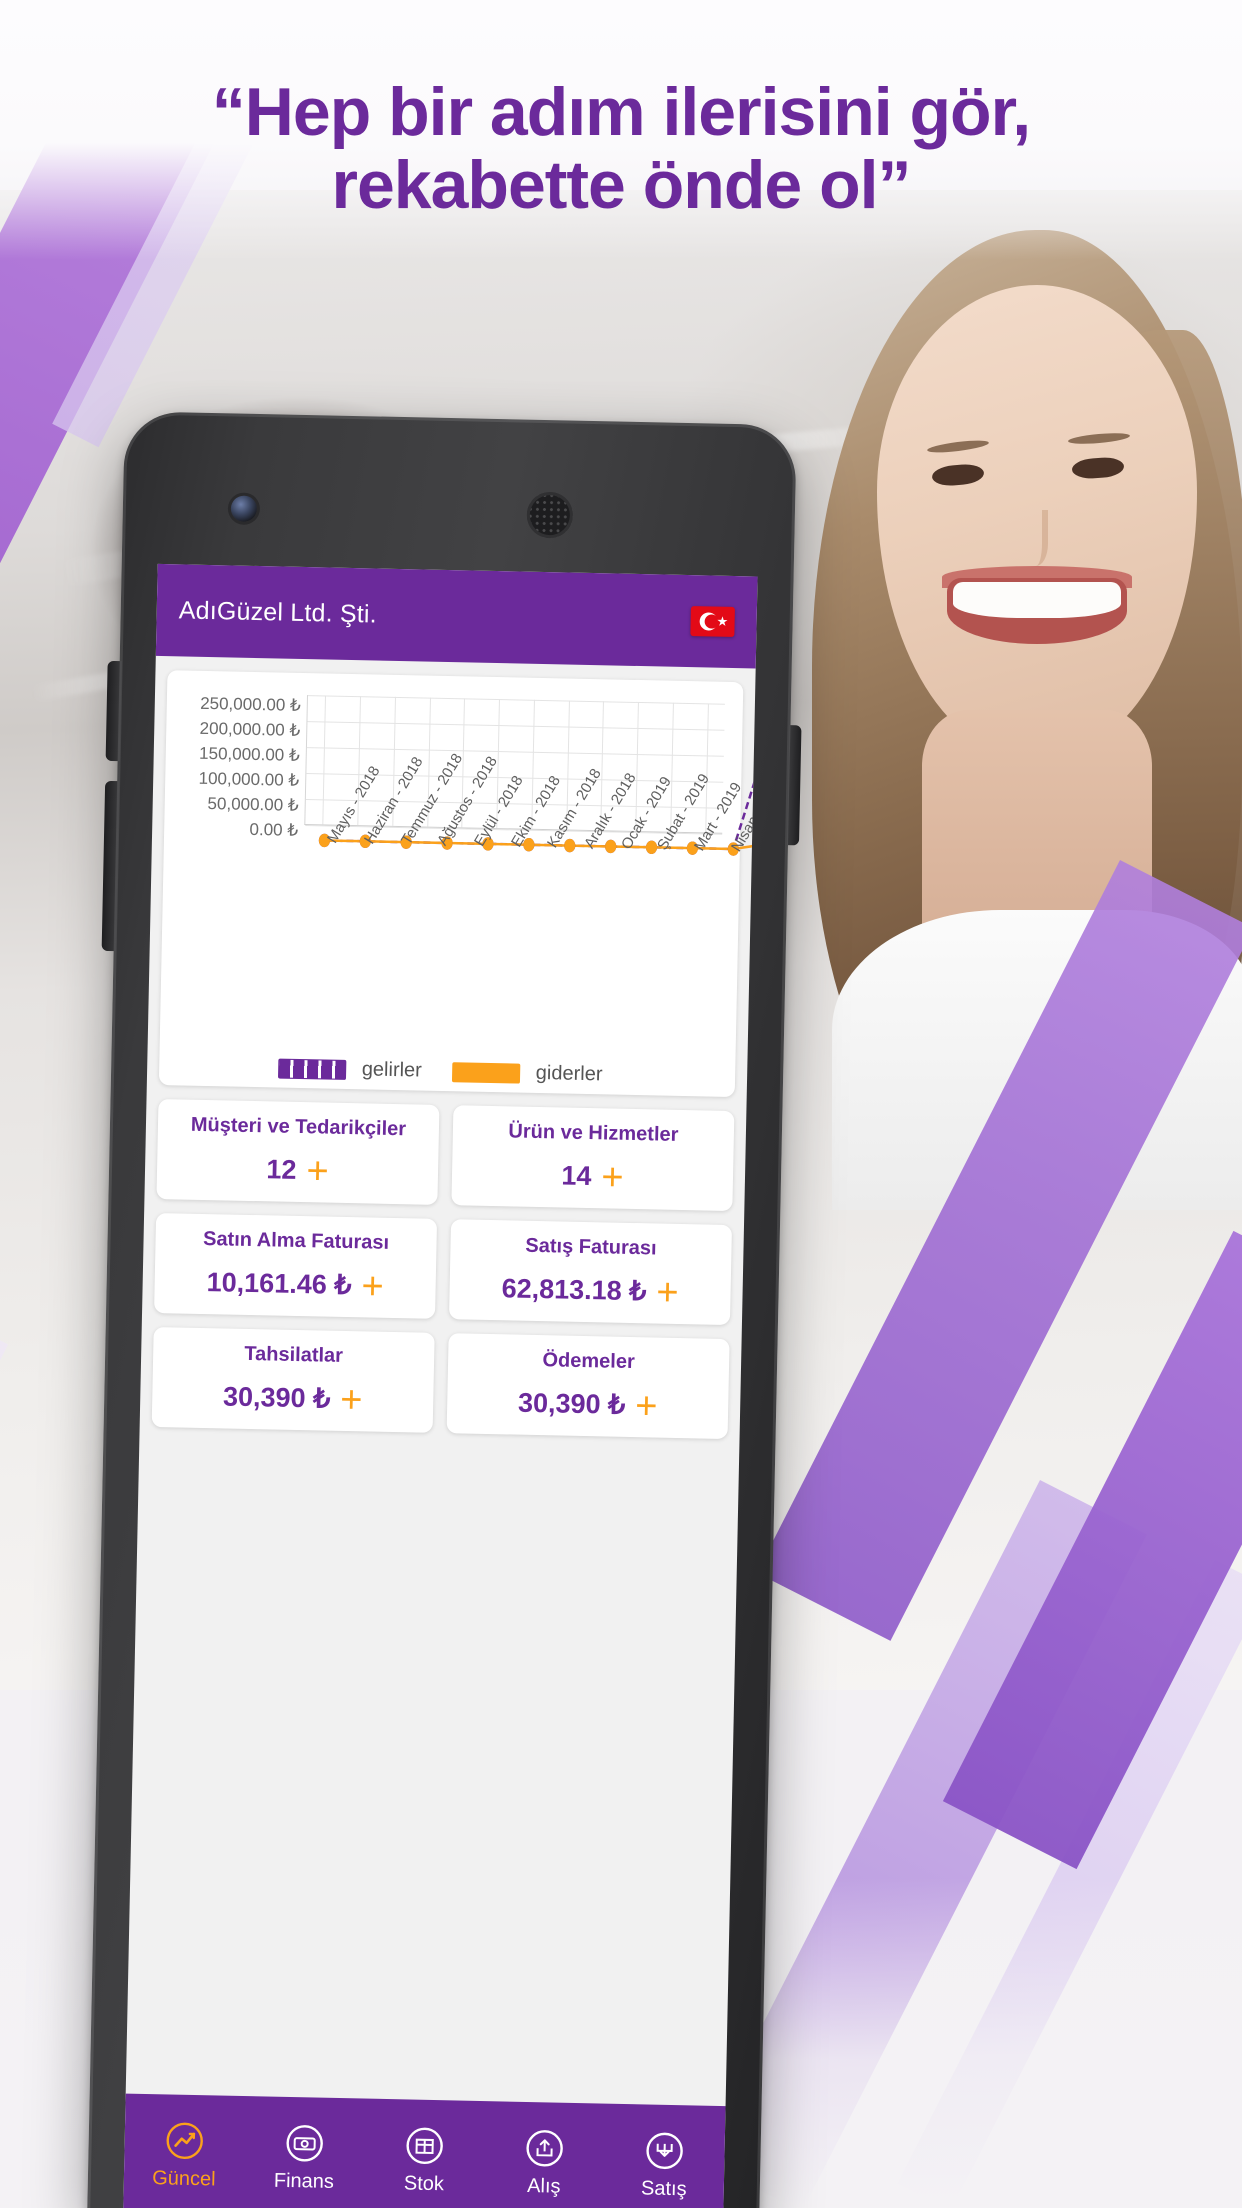  What do you see at coordinates (294, 1354) in the screenshot?
I see `stat-title: Tahsilatlar` at bounding box center [294, 1354].